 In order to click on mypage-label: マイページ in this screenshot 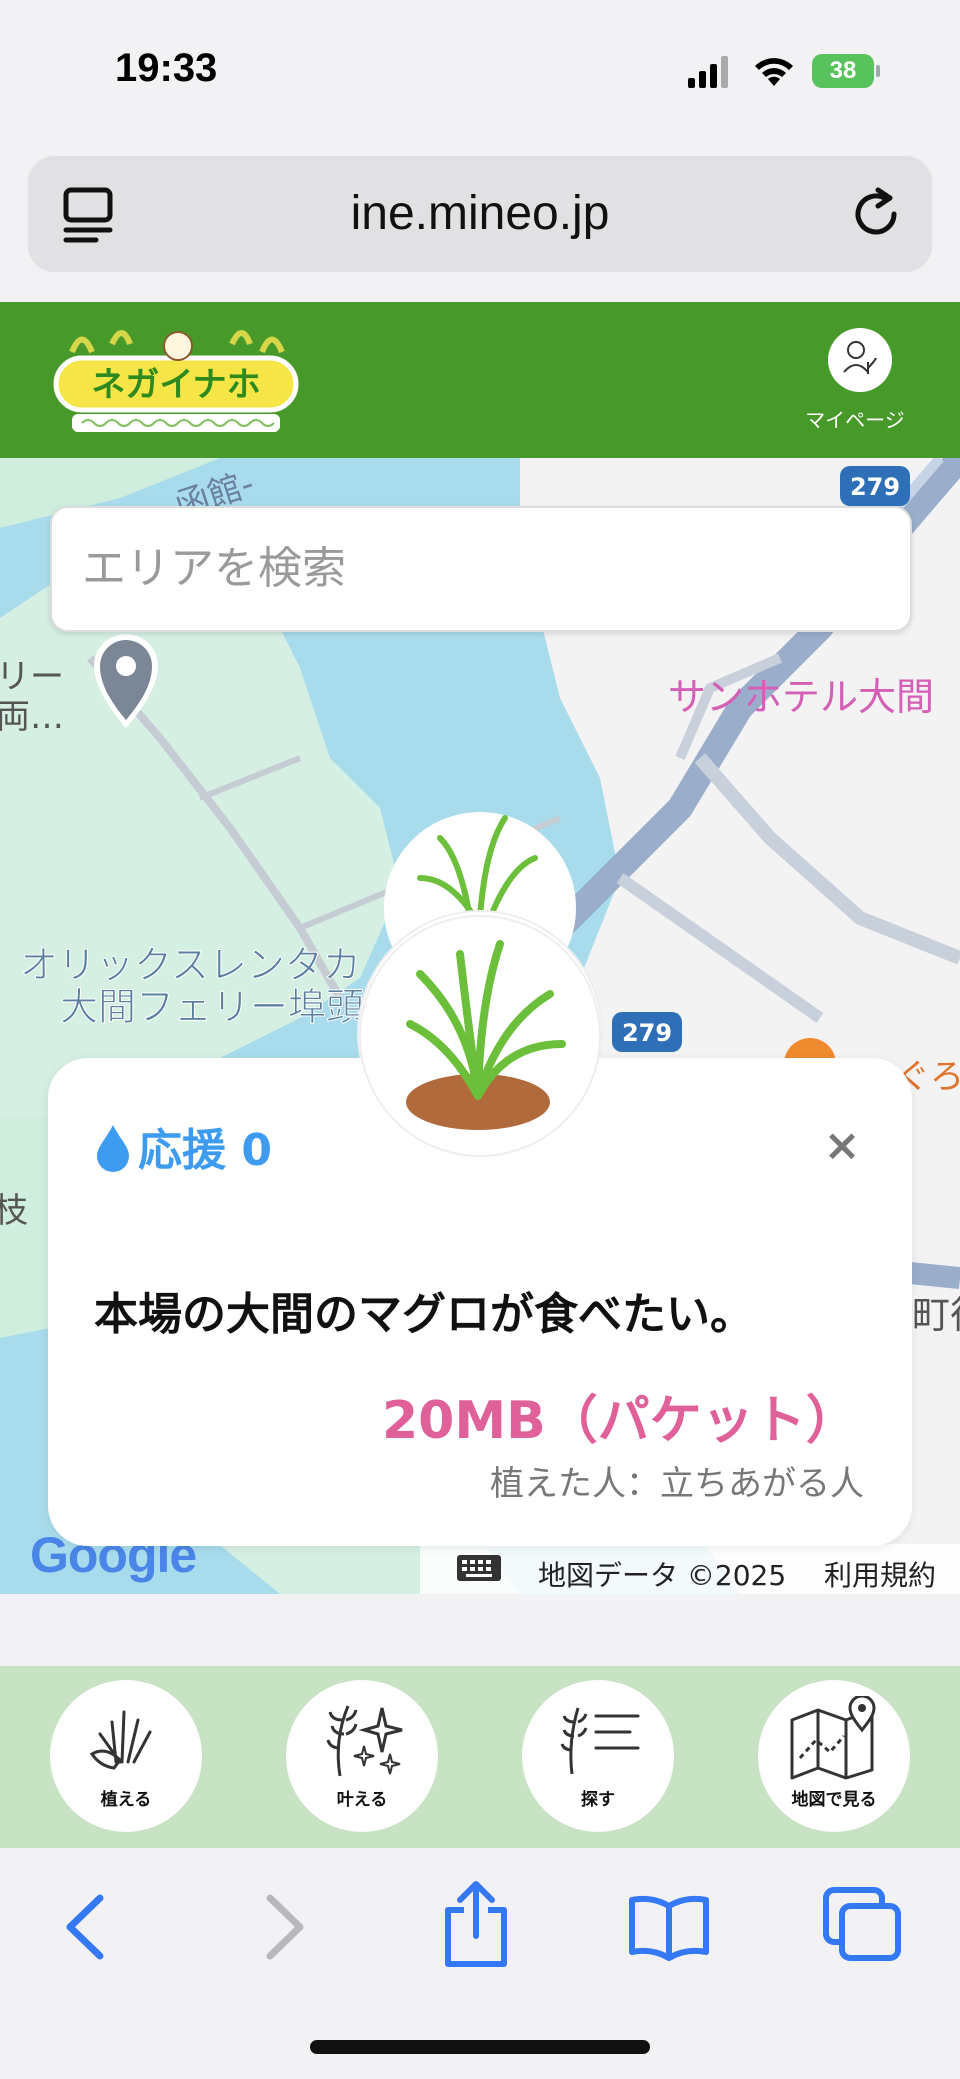, I will do `click(855, 420)`.